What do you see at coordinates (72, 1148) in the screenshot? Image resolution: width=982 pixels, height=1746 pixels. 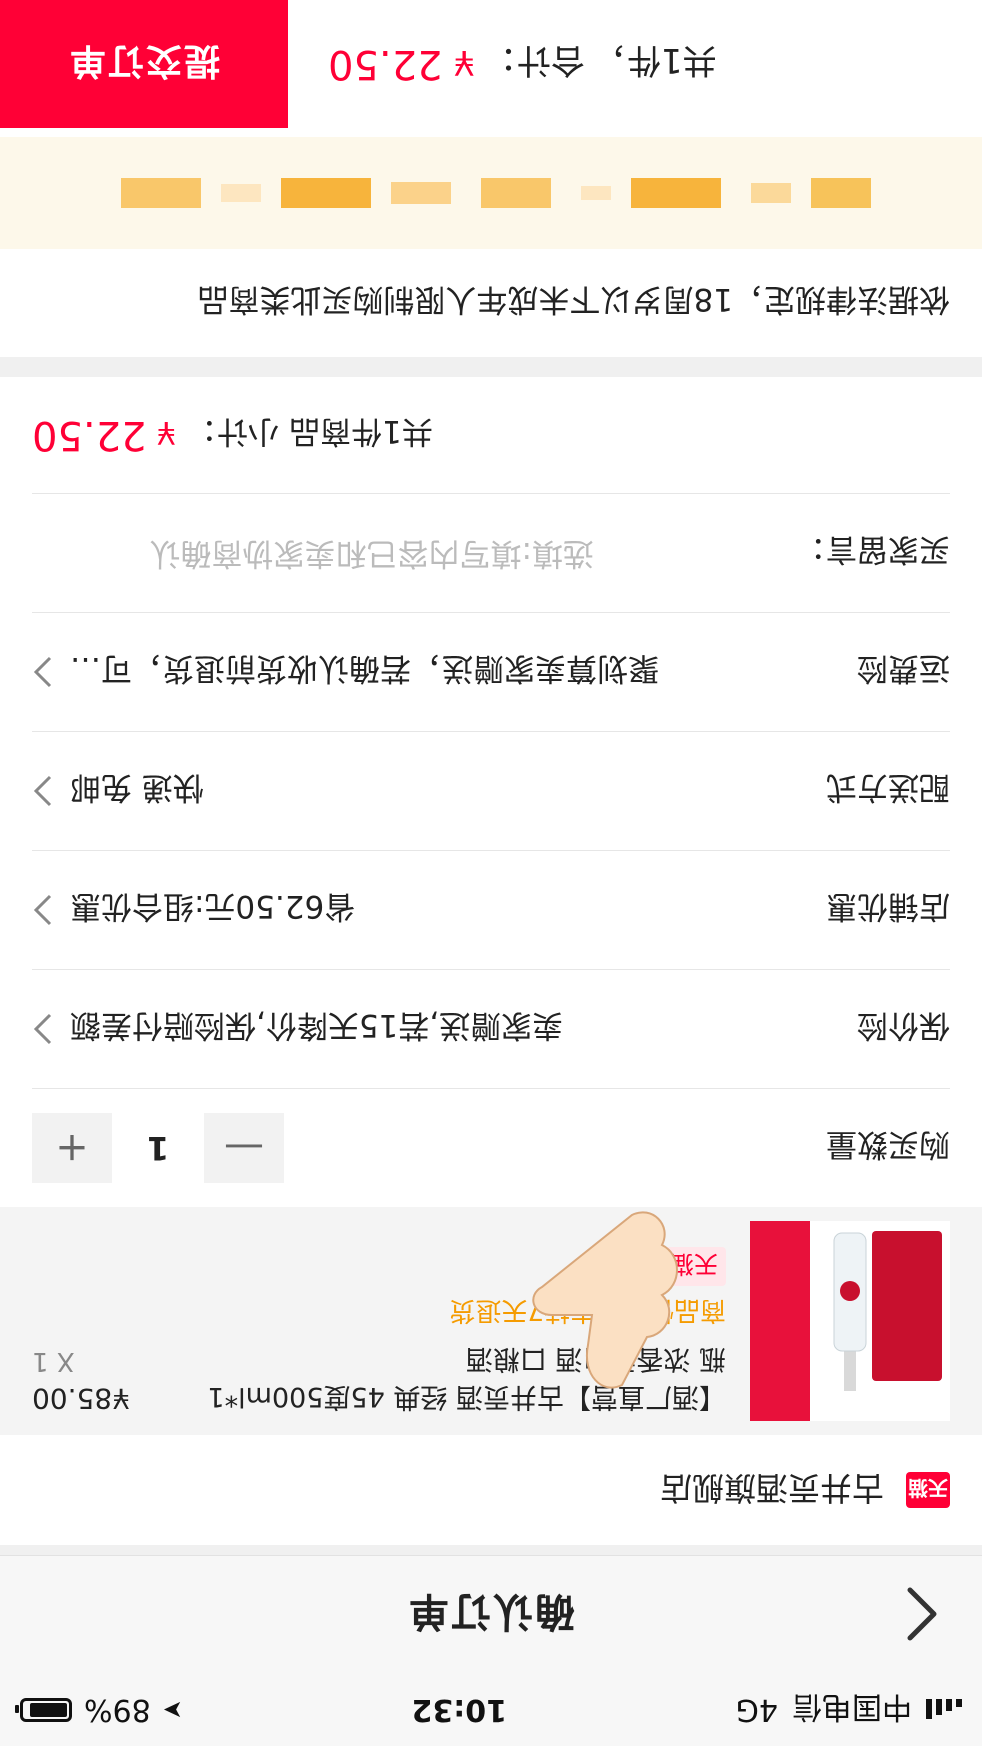 I see `plus-button: +` at bounding box center [72, 1148].